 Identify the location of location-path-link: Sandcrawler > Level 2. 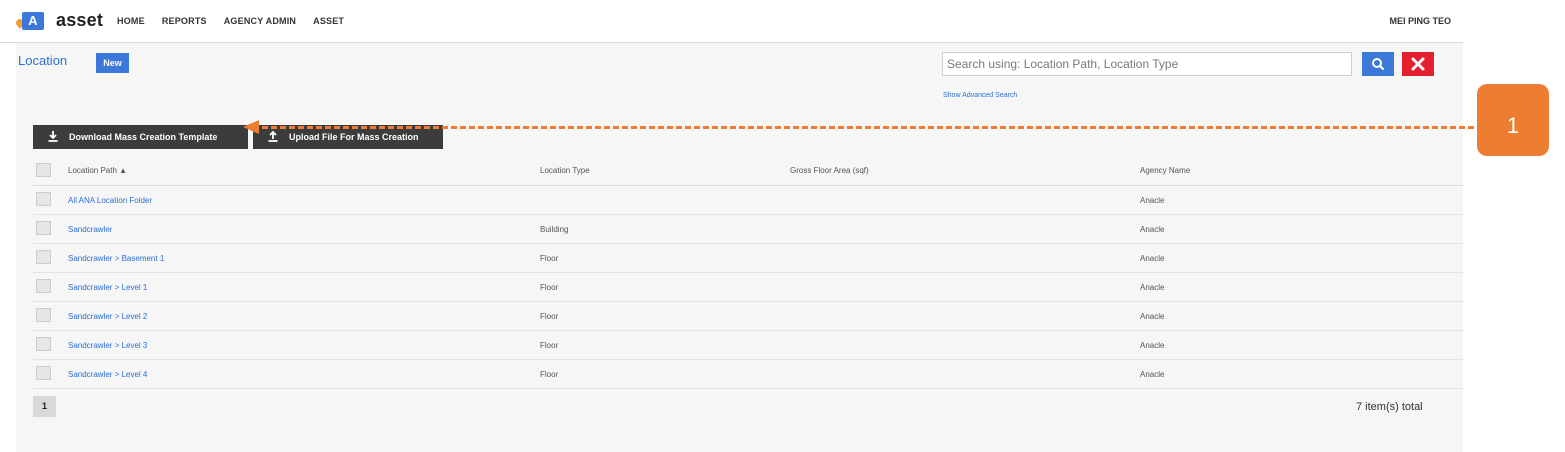
(107, 316).